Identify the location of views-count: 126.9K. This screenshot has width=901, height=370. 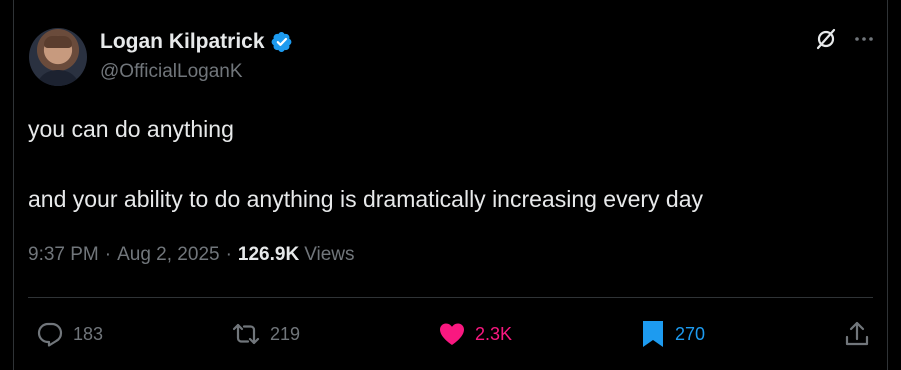
(268, 255).